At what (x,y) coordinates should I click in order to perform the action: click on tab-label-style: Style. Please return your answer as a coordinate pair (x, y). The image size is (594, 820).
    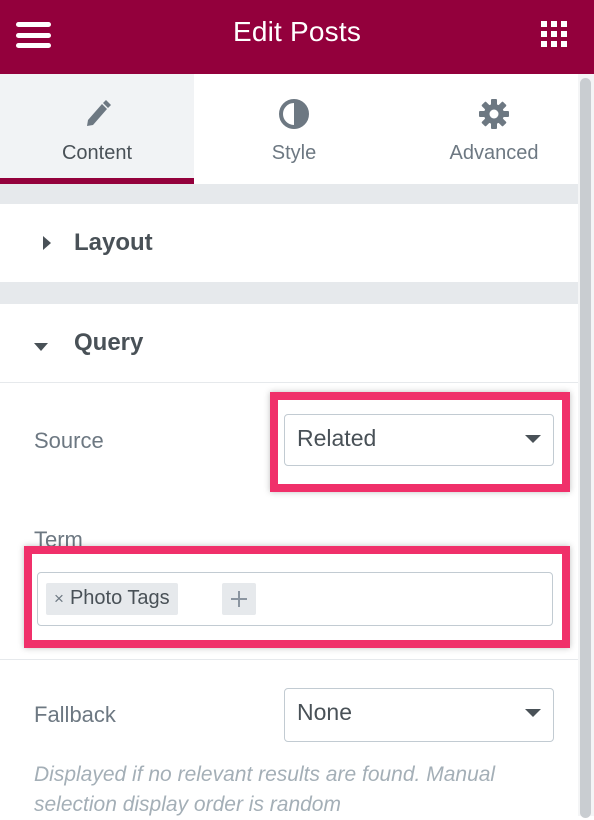
    Looking at the image, I should click on (294, 153).